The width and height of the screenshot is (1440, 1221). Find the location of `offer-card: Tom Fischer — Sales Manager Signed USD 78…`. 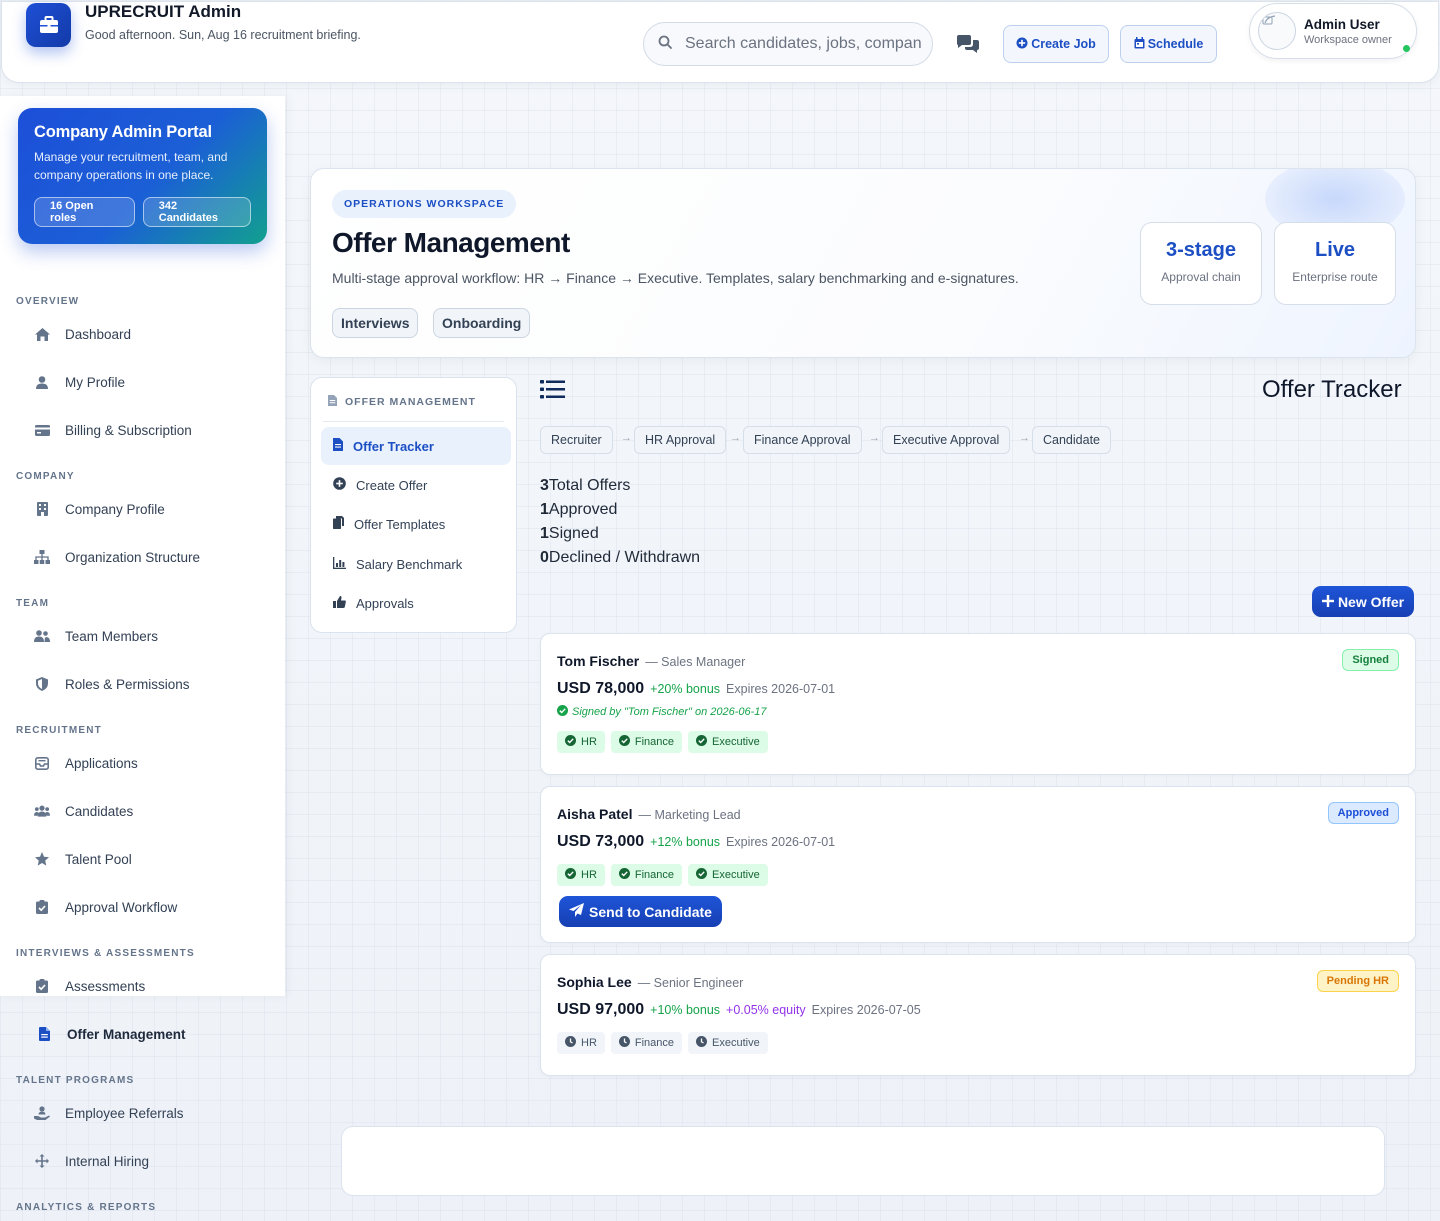

offer-card: Tom Fischer — Sales Manager Signed USD 78… is located at coordinates (978, 704).